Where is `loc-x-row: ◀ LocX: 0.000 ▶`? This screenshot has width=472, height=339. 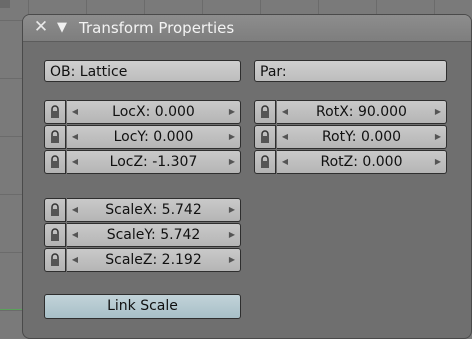
loc-x-row: ◀ LocX: 0.000 ▶ is located at coordinates (142, 112).